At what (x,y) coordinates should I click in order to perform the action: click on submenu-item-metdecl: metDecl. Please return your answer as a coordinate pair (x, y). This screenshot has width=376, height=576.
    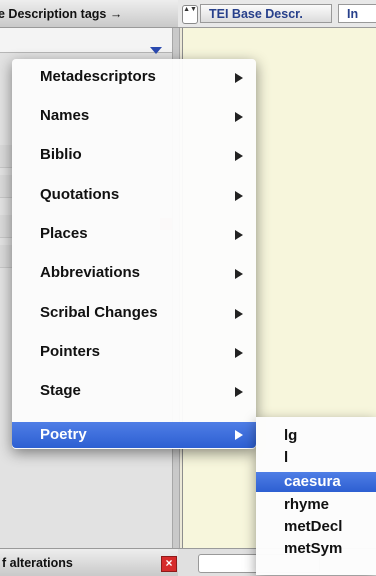
    Looking at the image, I should click on (316, 527).